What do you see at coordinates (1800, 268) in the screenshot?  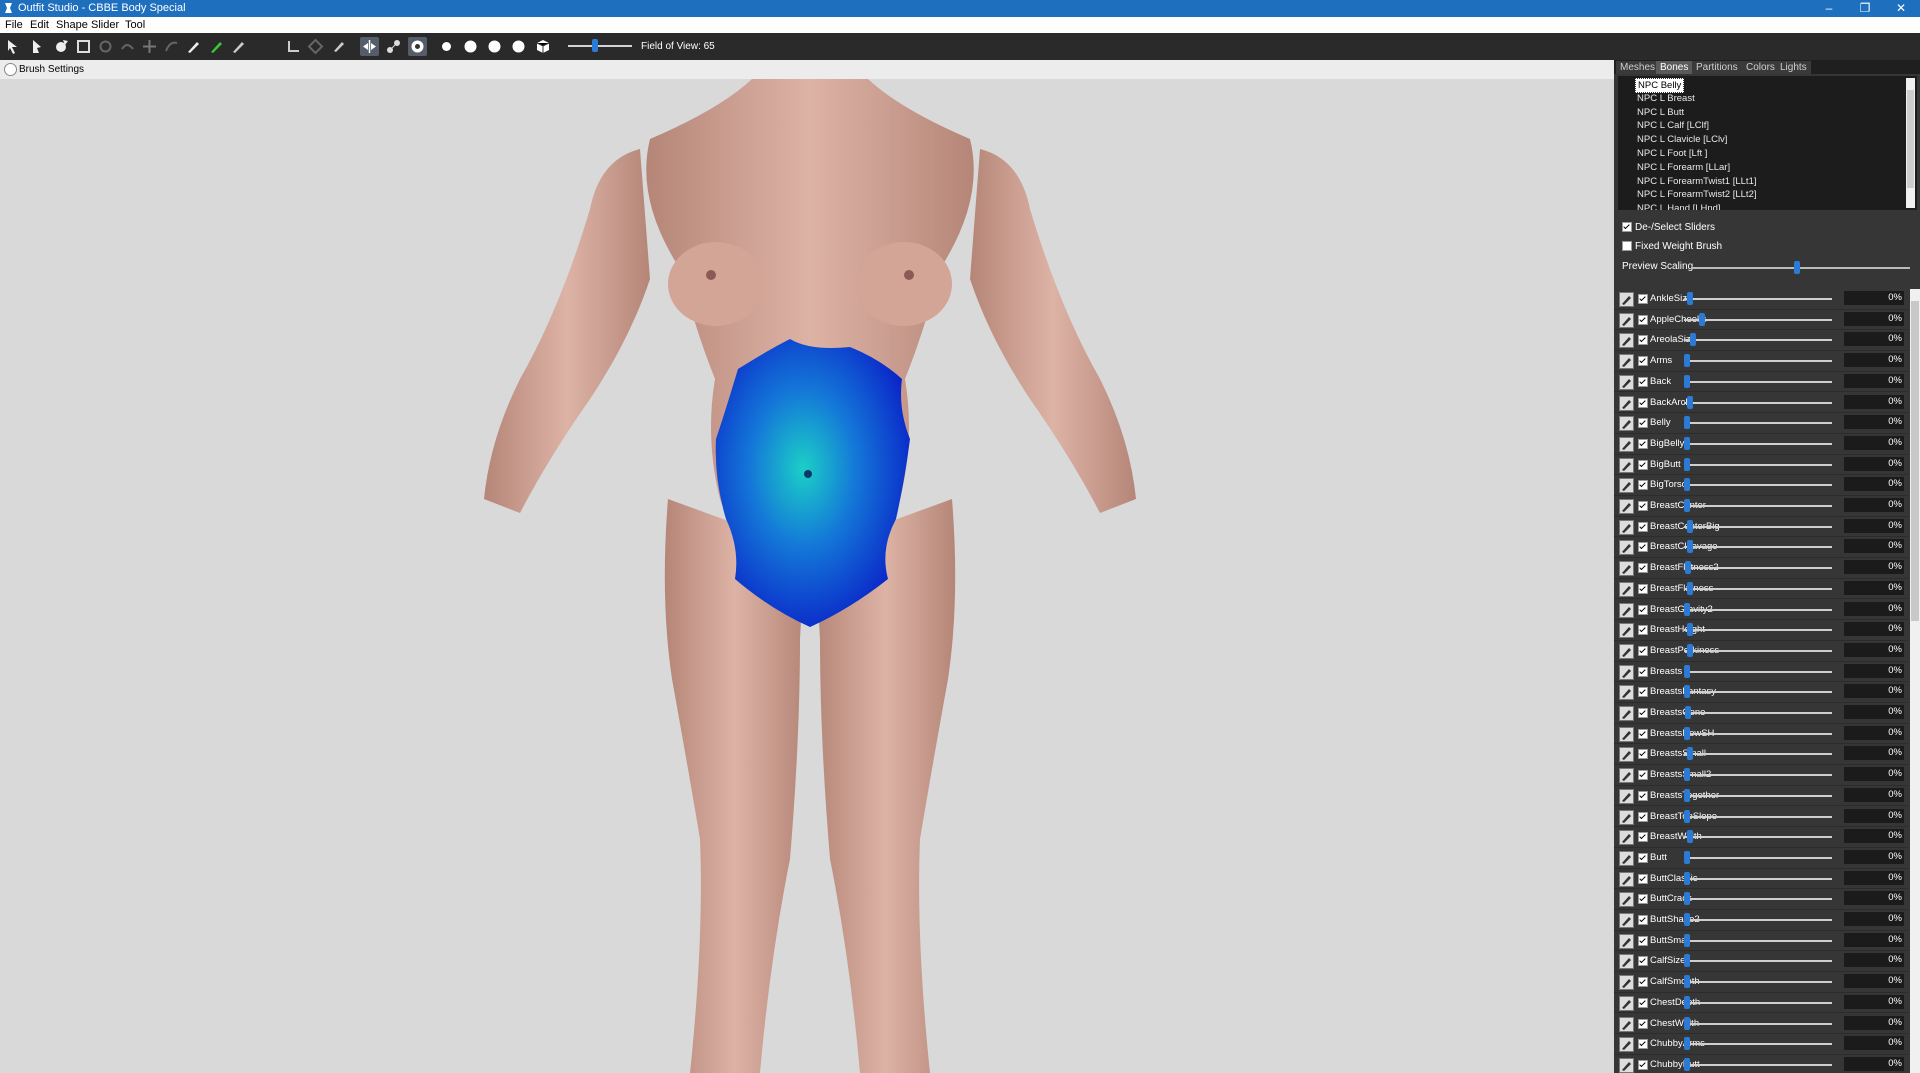 I see `preview-scaling-track` at bounding box center [1800, 268].